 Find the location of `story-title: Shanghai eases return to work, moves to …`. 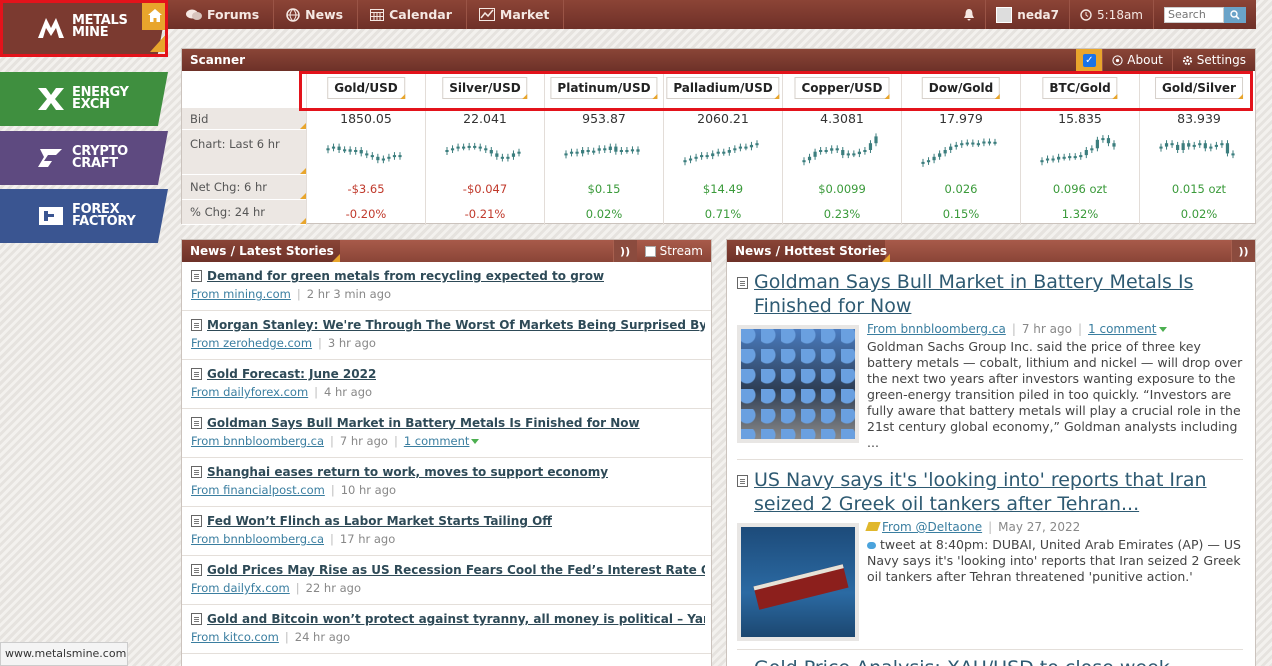

story-title: Shanghai eases return to work, moves to … is located at coordinates (407, 472).